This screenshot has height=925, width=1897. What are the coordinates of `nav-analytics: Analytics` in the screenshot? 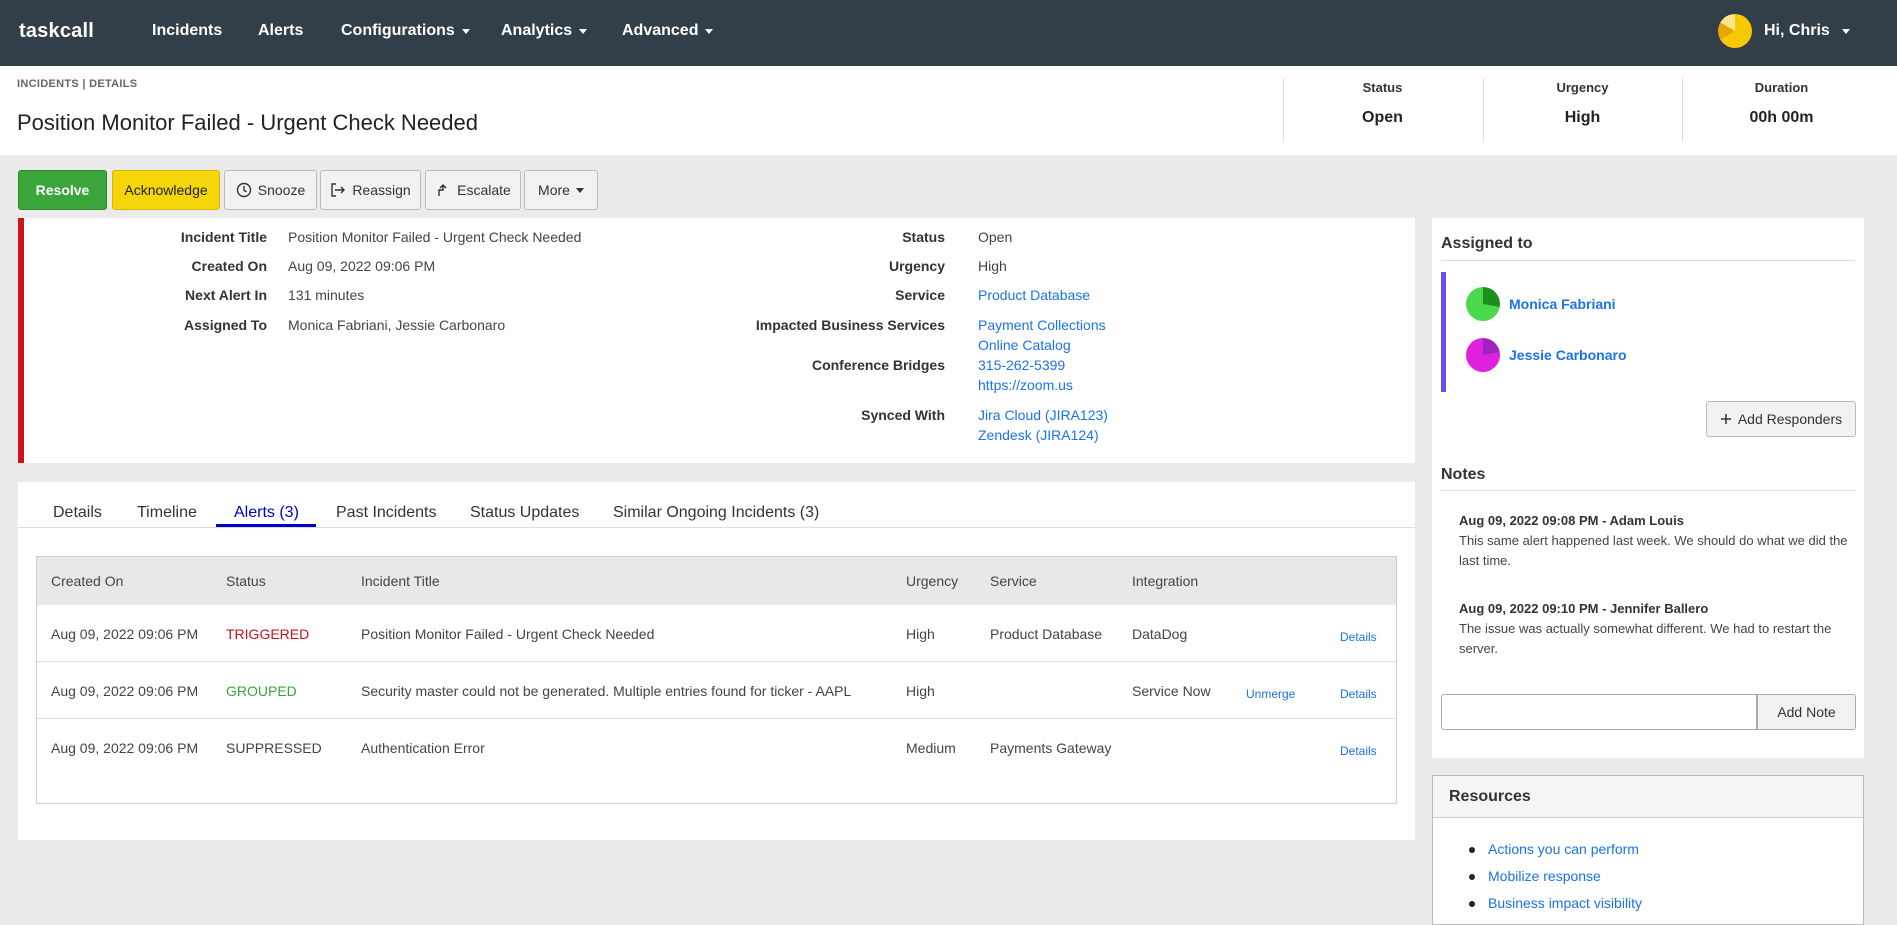 It's located at (544, 31).